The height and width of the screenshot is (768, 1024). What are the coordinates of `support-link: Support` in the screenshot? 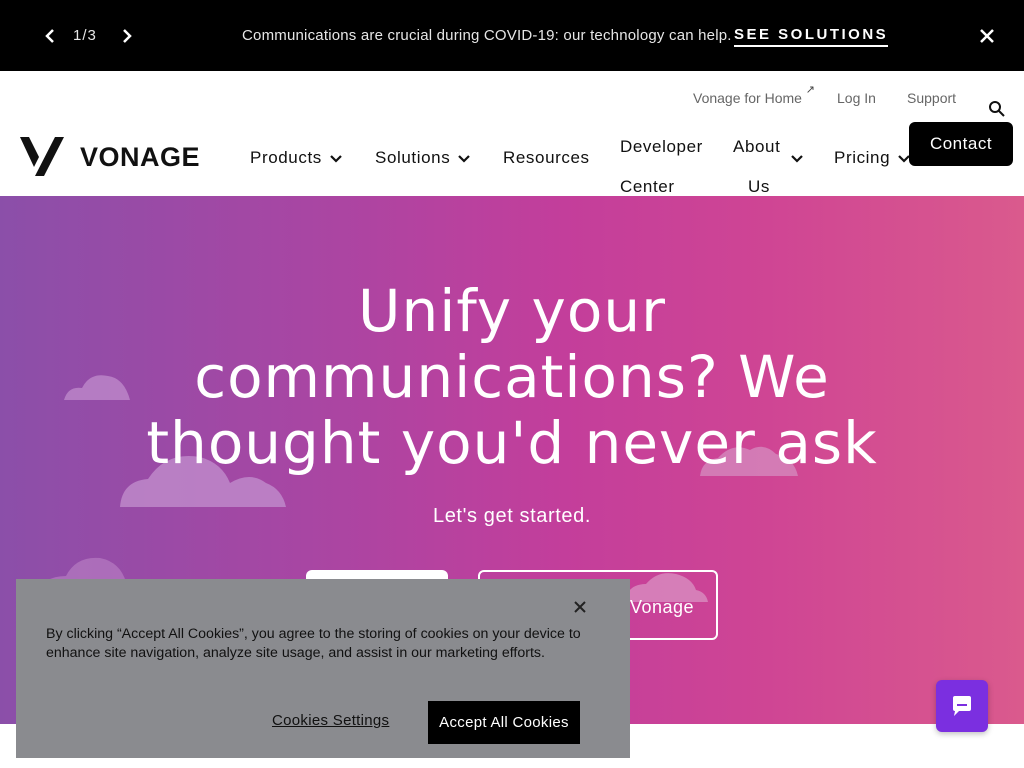 It's located at (931, 98).